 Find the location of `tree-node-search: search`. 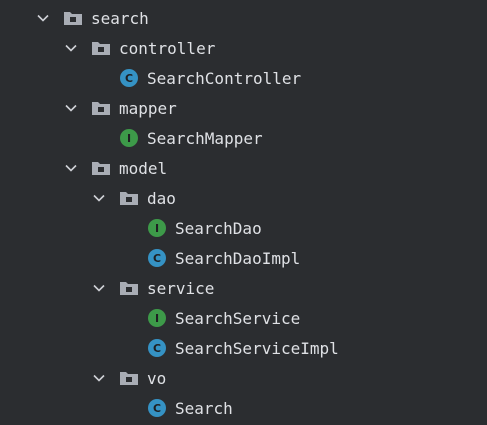

tree-node-search: search is located at coordinates (243, 18).